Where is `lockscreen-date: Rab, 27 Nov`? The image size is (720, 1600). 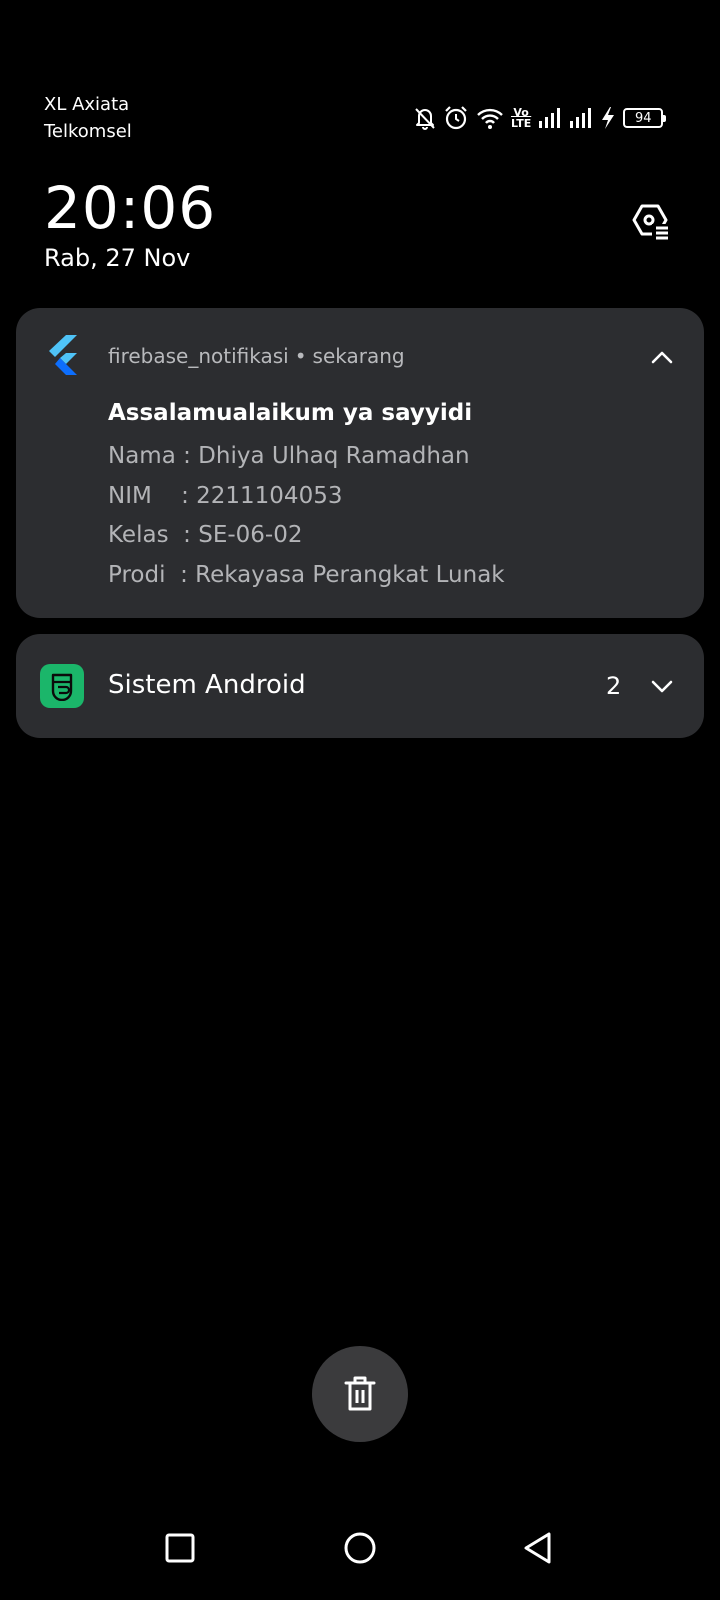 lockscreen-date: Rab, 27 Nov is located at coordinates (117, 258).